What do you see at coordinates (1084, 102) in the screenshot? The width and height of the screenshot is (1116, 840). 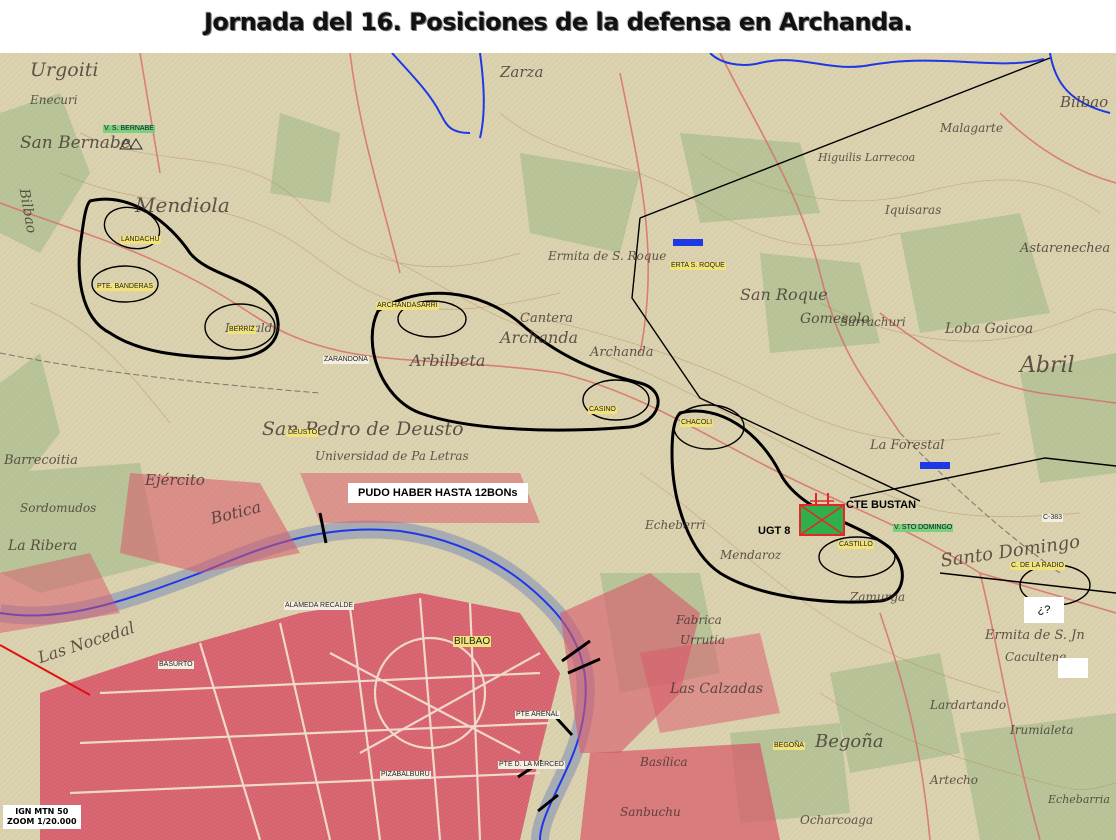 I see `map-name-bilbao-ne: Bilbao` at bounding box center [1084, 102].